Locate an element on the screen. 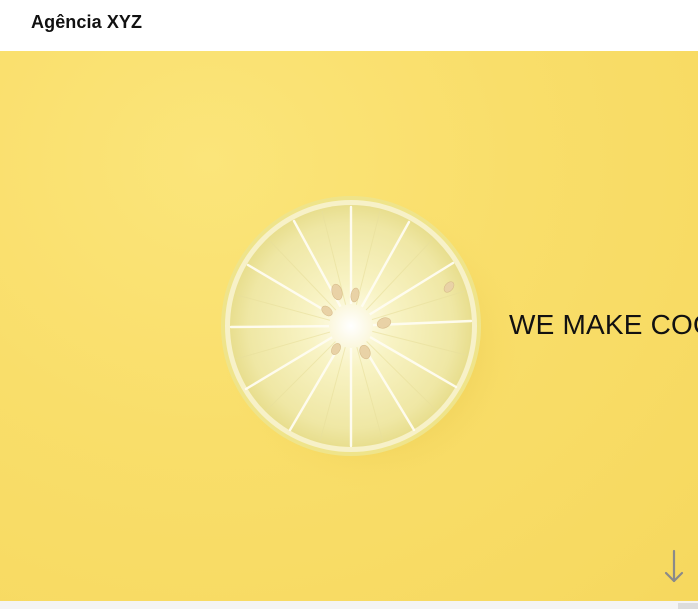  hero-headline: WE MAKE COOL STUFF is located at coordinates (603, 324).